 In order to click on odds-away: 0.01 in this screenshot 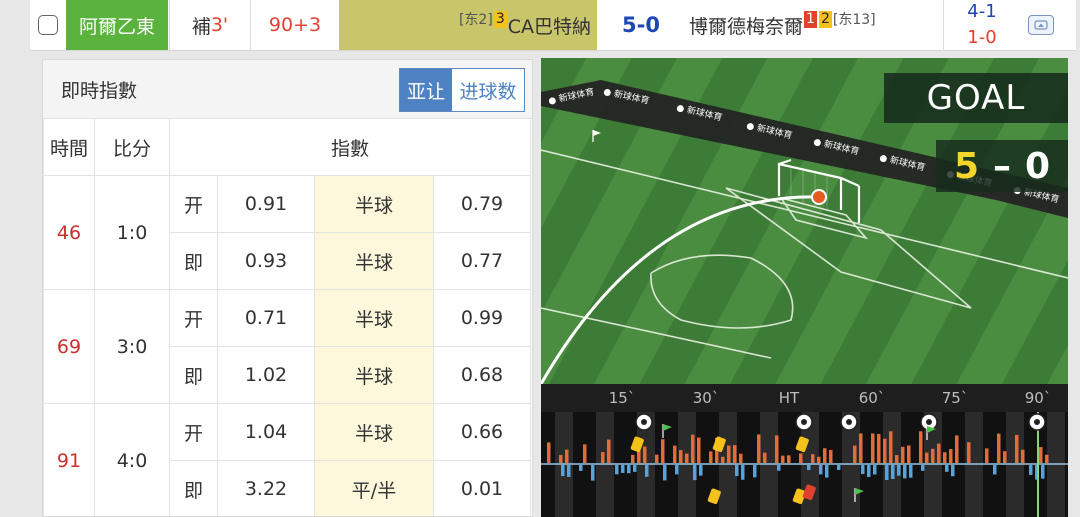, I will do `click(482, 488)`.